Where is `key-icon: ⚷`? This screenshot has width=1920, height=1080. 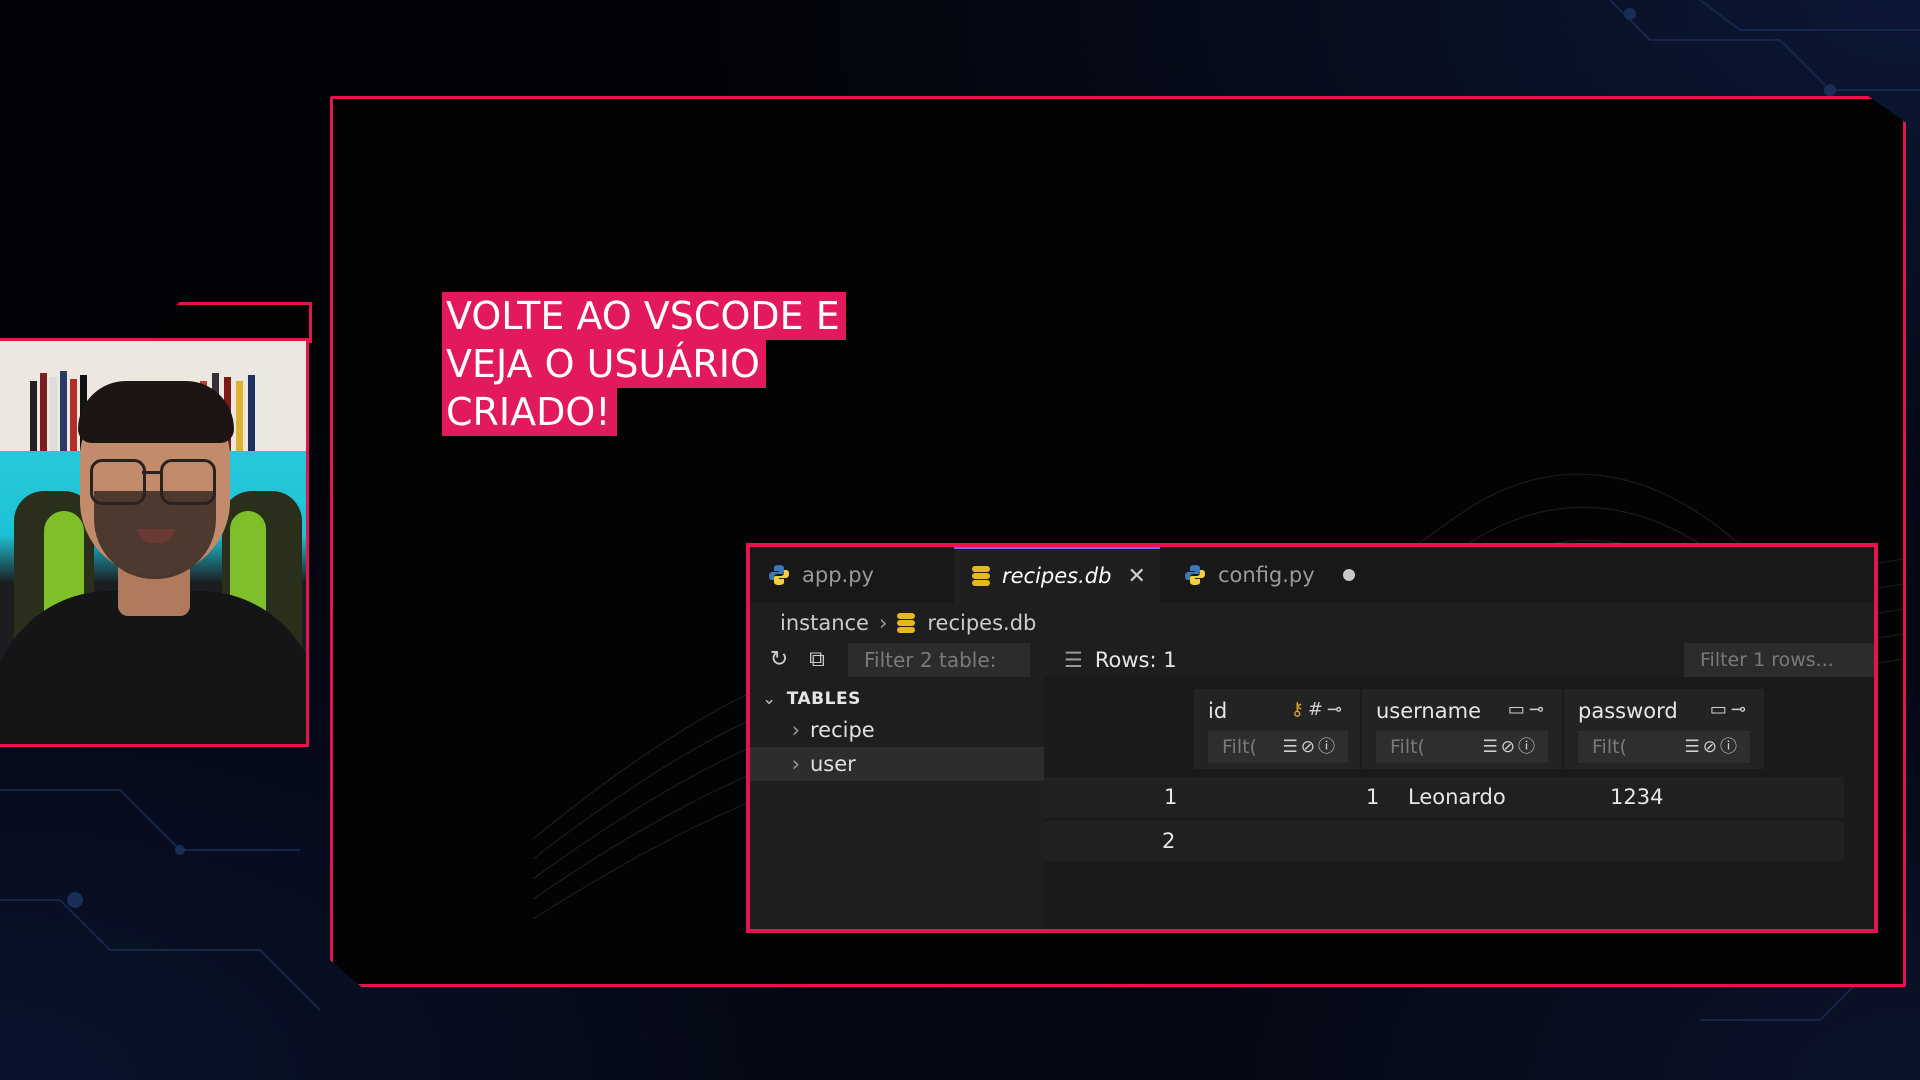
key-icon: ⚷ is located at coordinates (1299, 709).